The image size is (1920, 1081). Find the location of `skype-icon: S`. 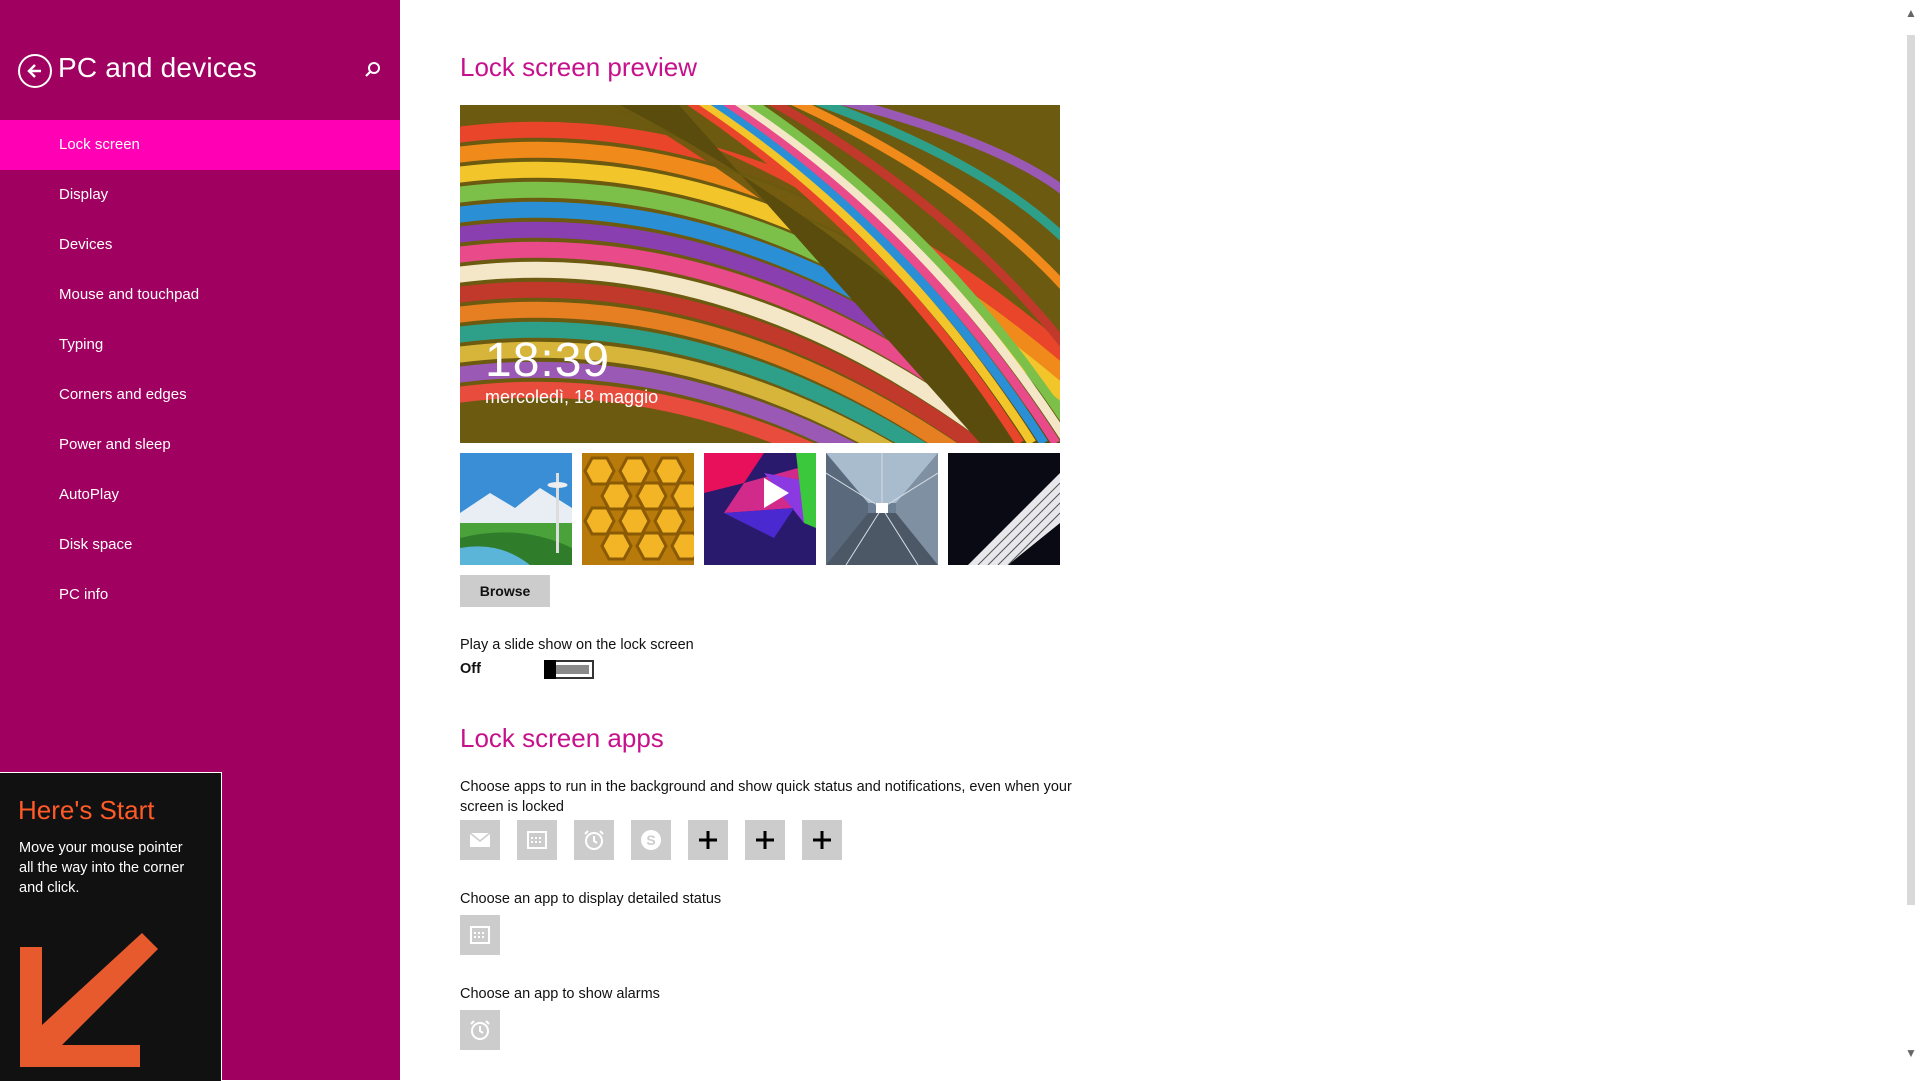

skype-icon: S is located at coordinates (651, 840).